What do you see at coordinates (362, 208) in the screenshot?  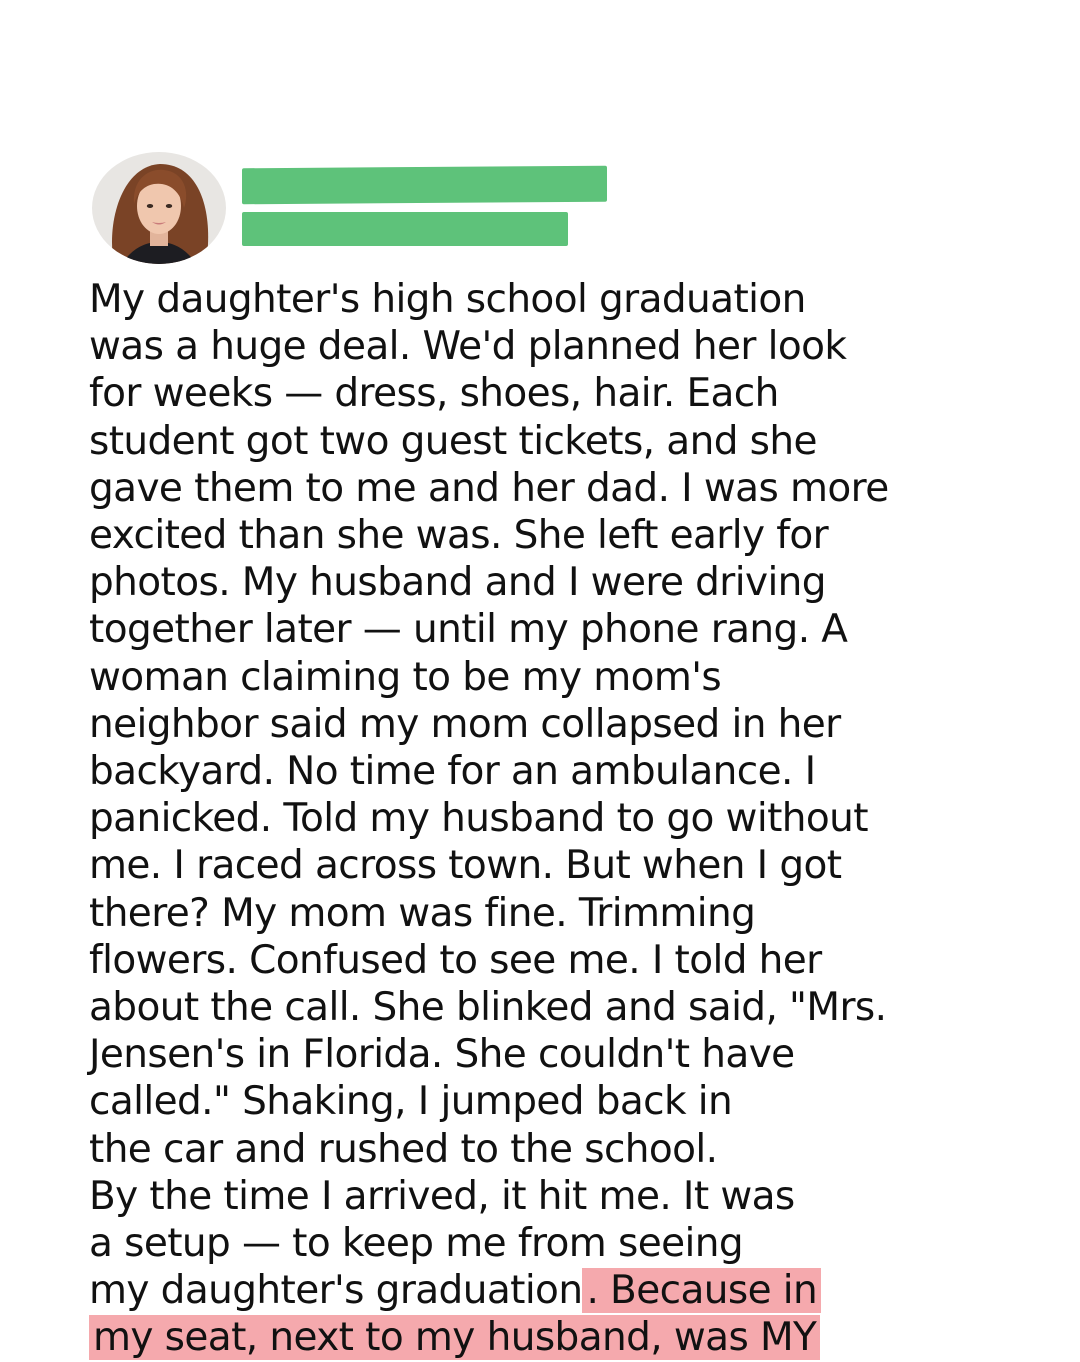 I see `post-header` at bounding box center [362, 208].